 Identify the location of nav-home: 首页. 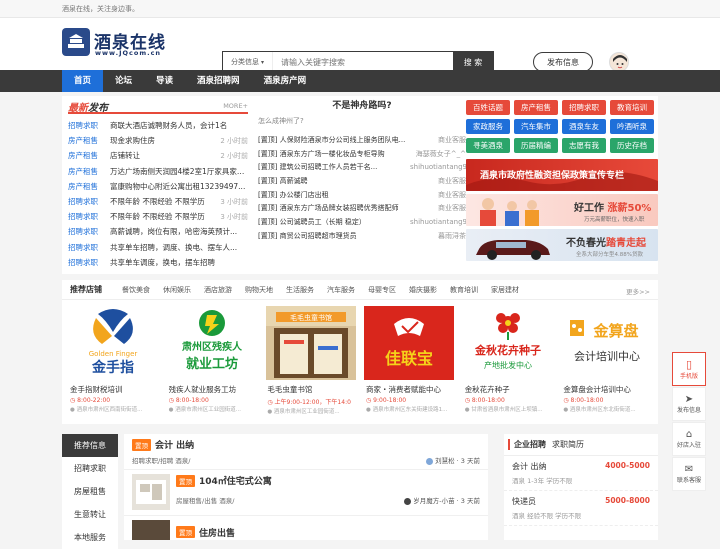
(83, 81).